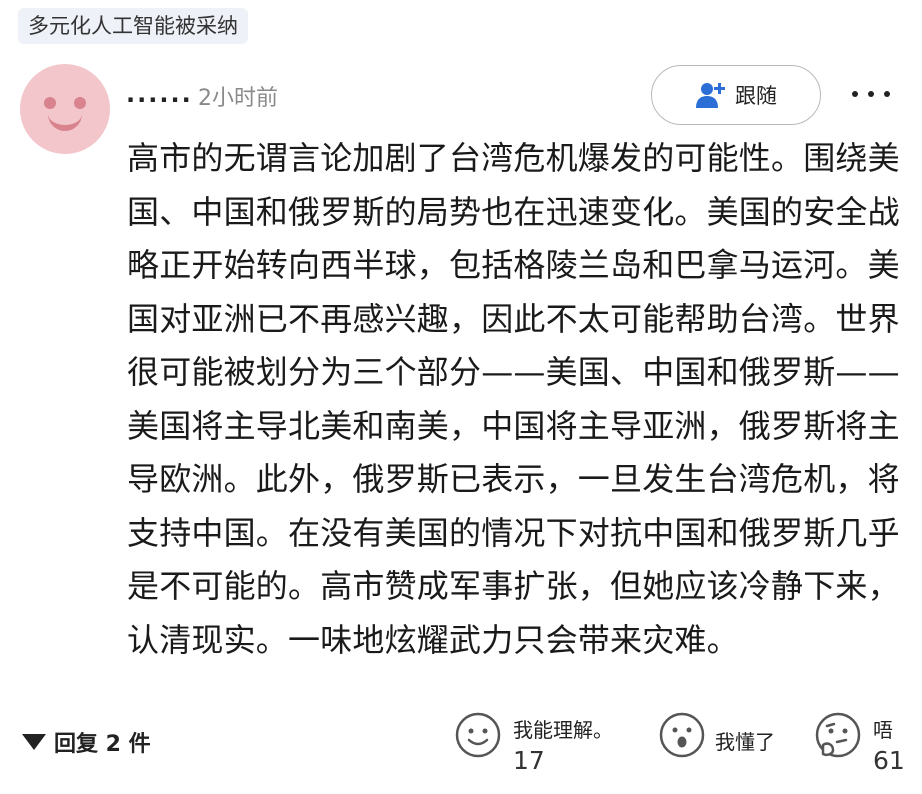 The width and height of the screenshot is (922, 794). I want to click on avatar-right-eye, so click(80, 103).